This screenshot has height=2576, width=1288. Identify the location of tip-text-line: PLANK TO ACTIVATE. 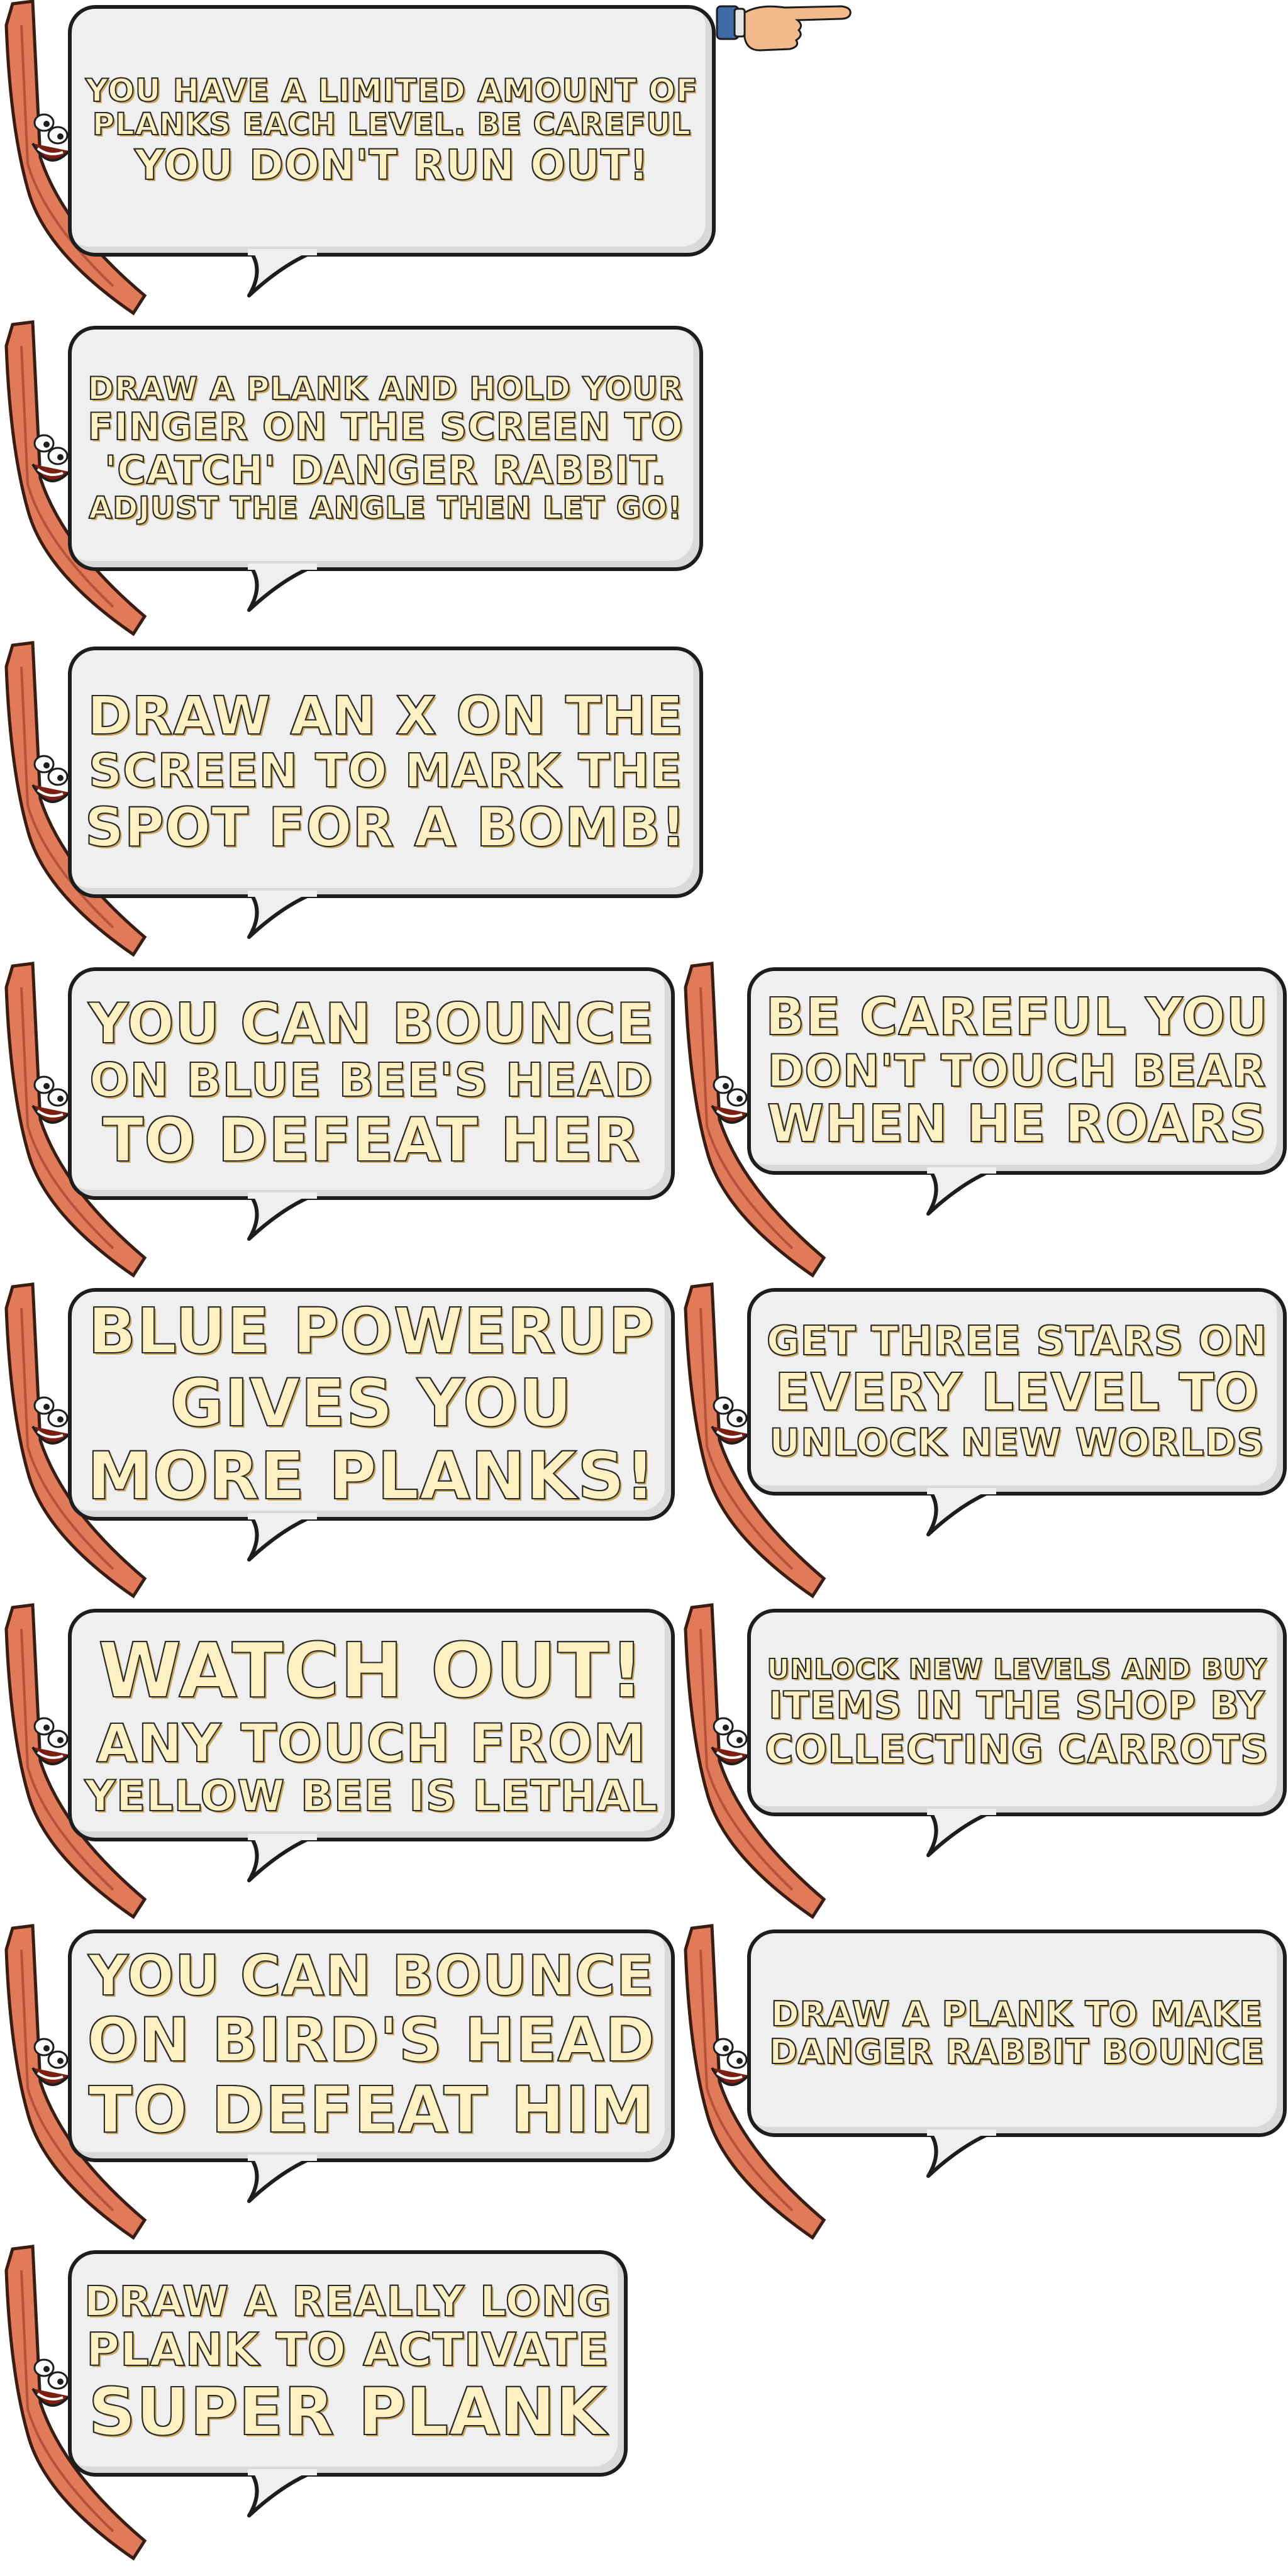
(347, 2350).